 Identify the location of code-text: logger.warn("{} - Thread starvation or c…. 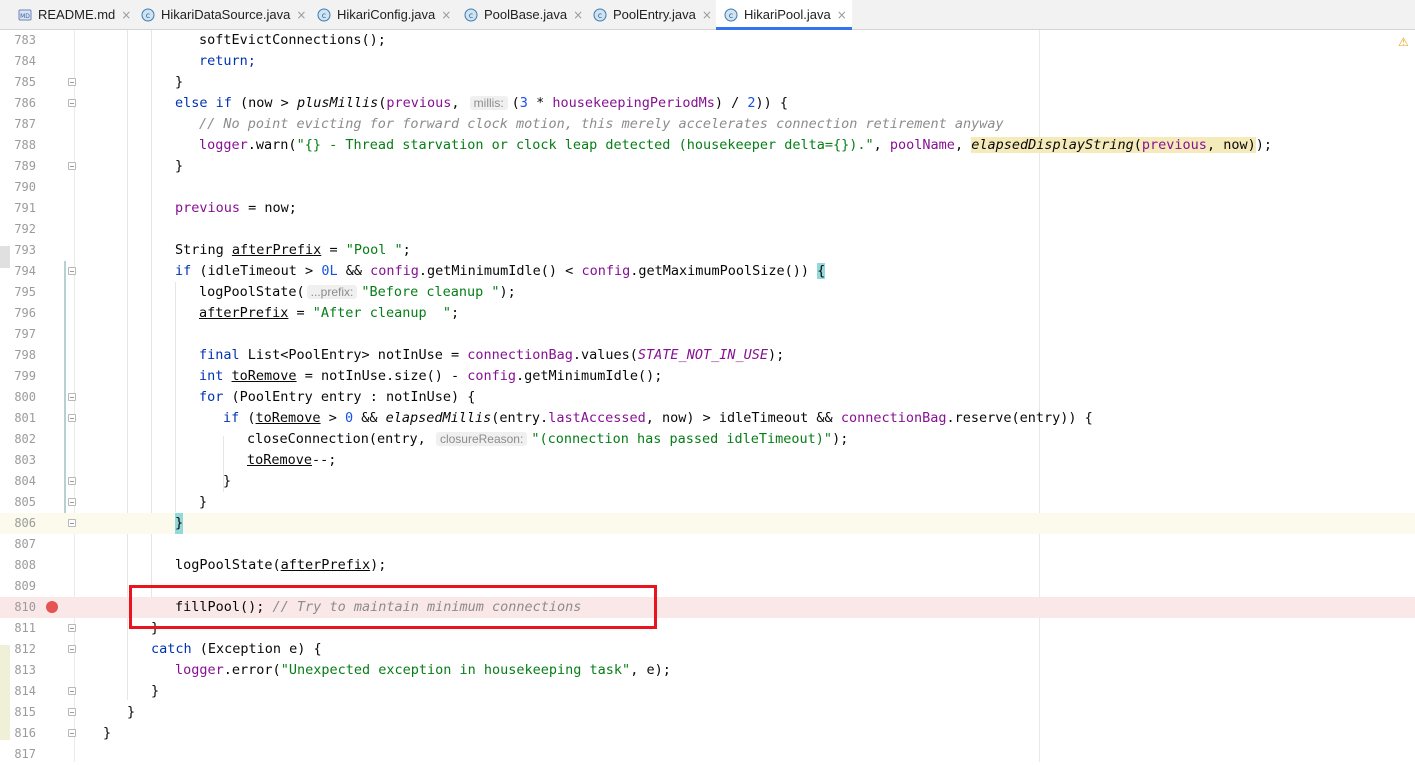
(735, 145).